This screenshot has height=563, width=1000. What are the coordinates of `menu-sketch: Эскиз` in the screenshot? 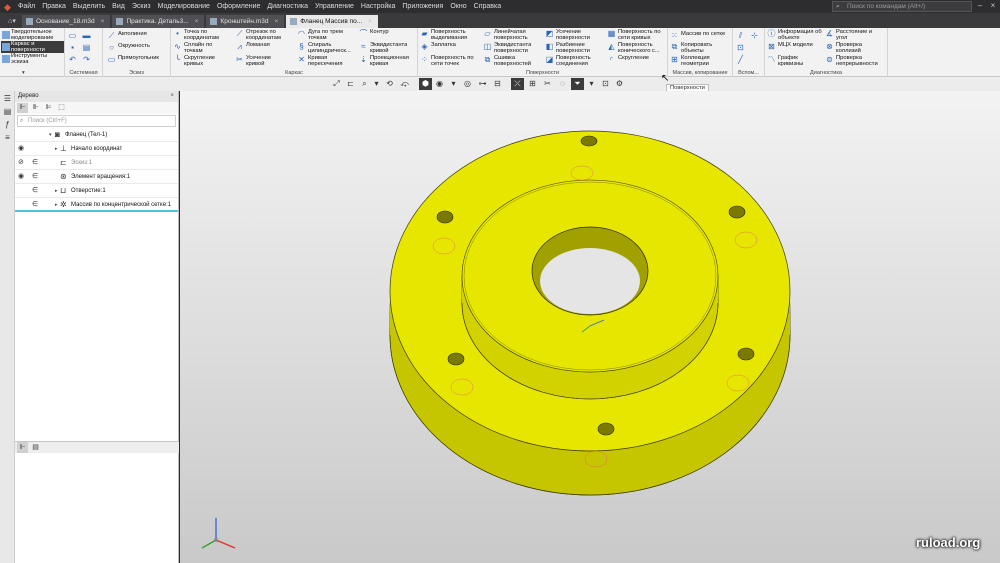 It's located at (141, 6).